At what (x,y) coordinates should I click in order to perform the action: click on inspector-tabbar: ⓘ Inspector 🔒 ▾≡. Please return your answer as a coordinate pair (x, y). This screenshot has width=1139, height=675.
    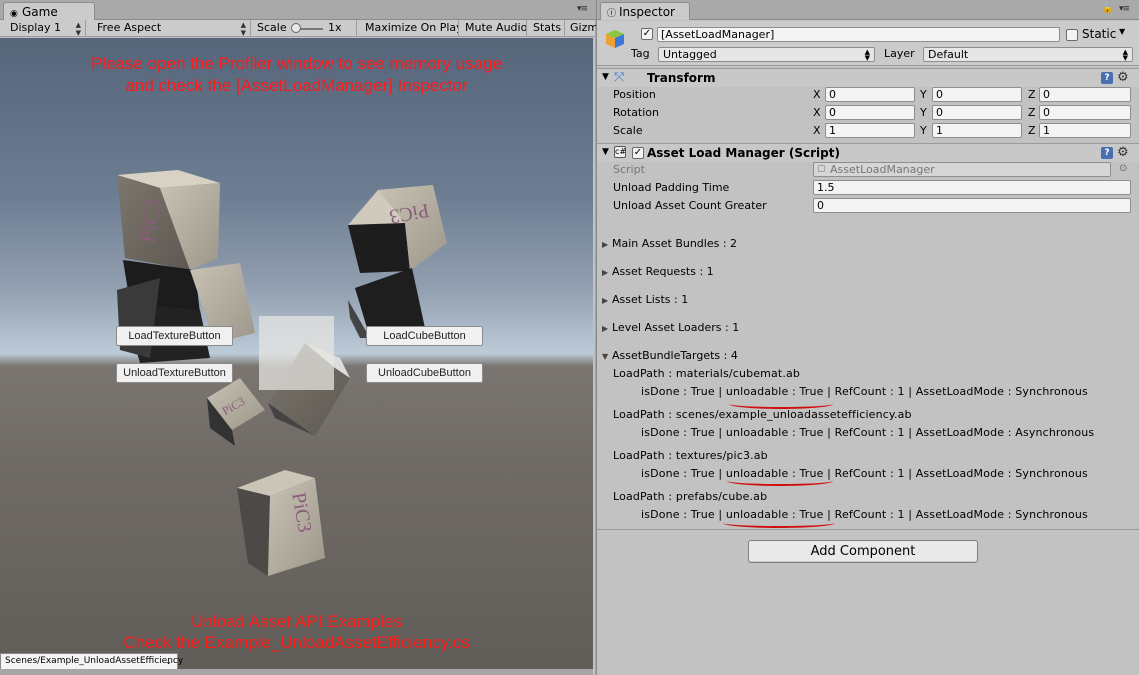
    Looking at the image, I should click on (868, 10).